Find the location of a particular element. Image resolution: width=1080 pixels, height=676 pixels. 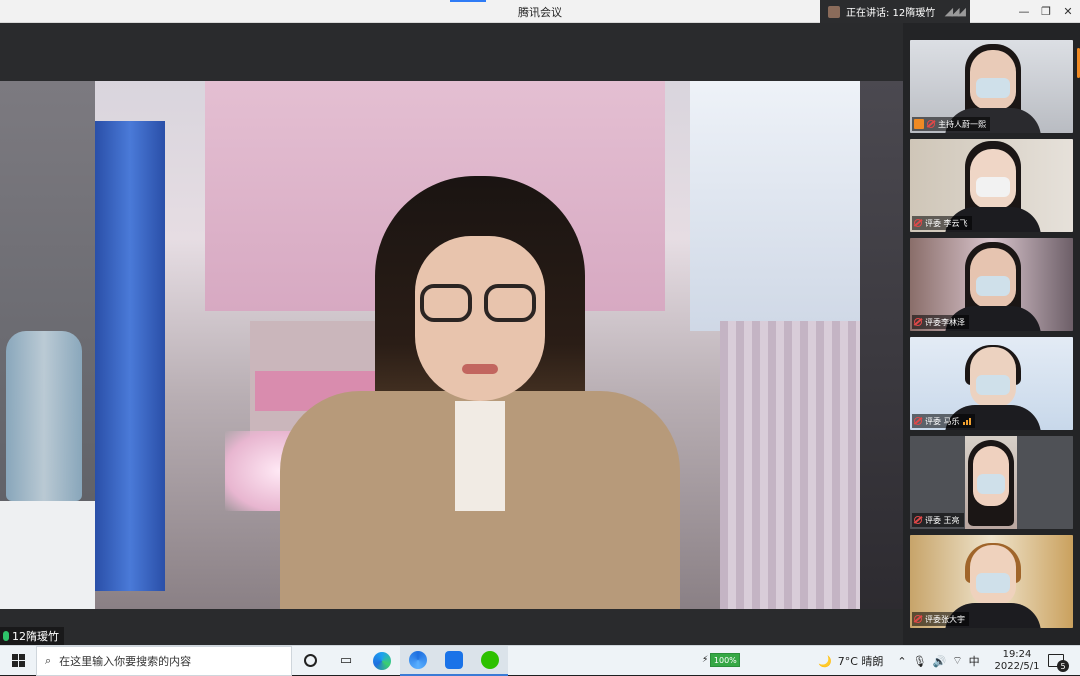

chevron-up-icon: ⌃ is located at coordinates (901, 661).